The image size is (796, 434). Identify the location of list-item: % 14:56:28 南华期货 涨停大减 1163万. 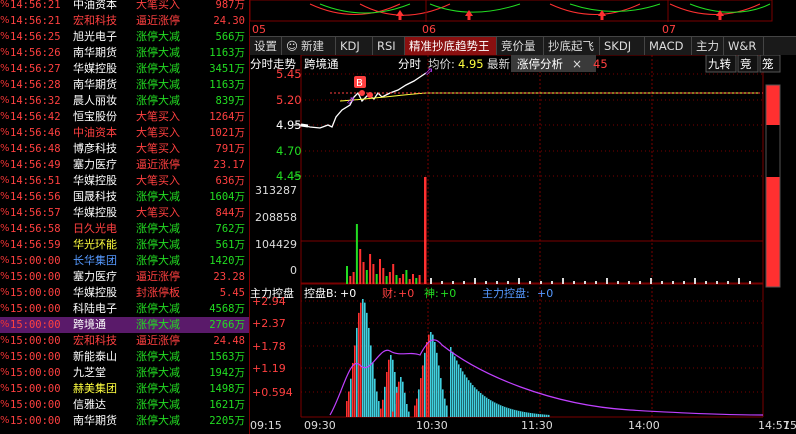
(124, 85).